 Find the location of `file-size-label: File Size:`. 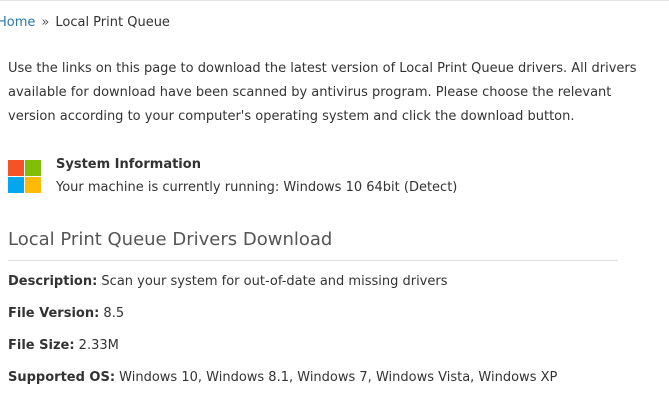

file-size-label: File Size: is located at coordinates (41, 345).